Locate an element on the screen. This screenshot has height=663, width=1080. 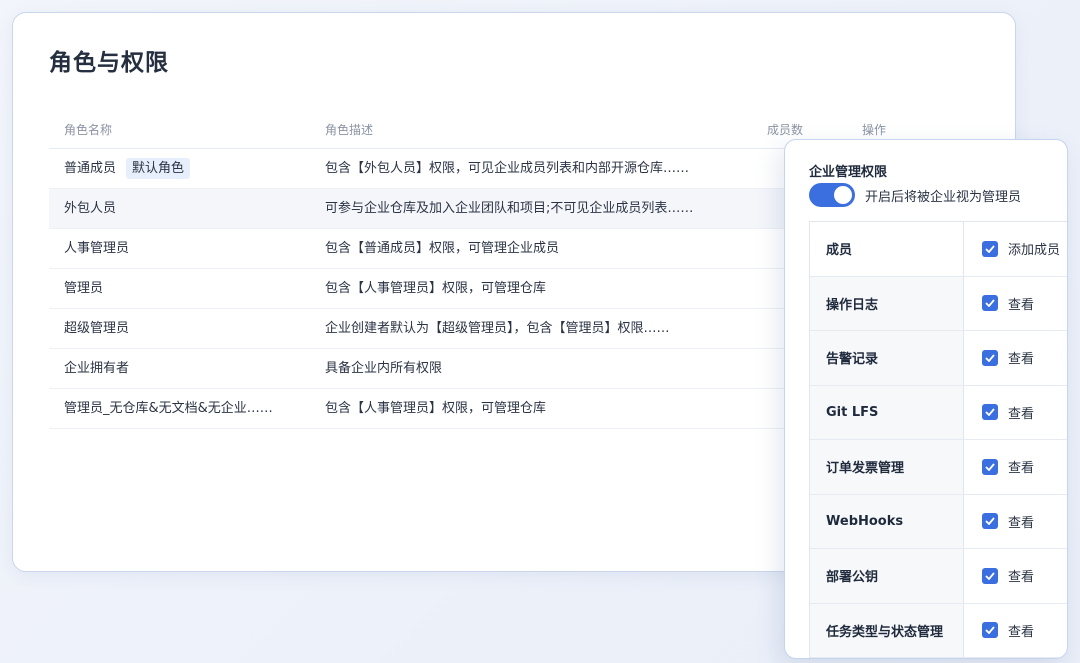
column-header-name: 角色名称 is located at coordinates (88, 130).